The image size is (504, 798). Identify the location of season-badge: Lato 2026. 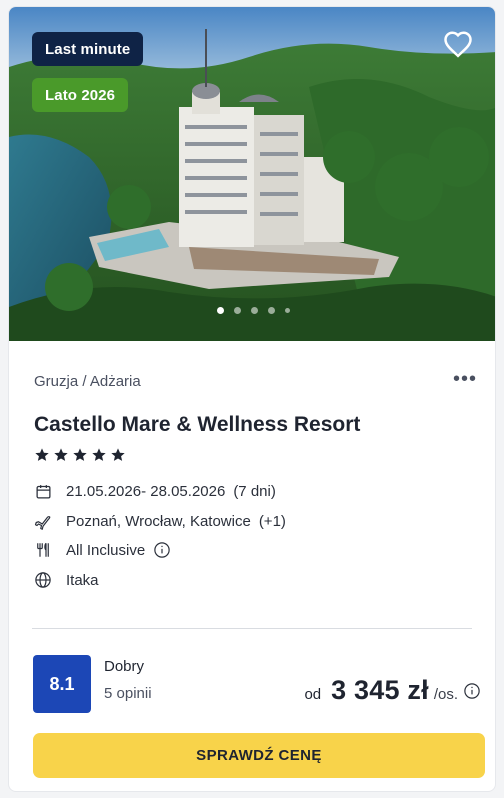
(80, 95).